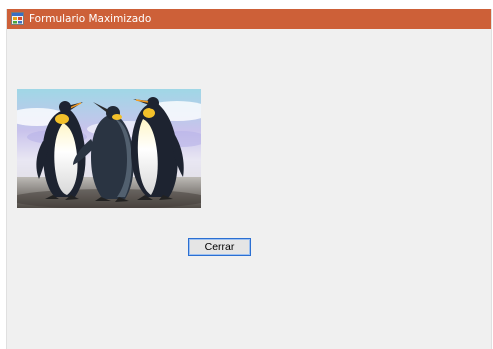 Image resolution: width=493 pixels, height=349 pixels. I want to click on windows-form-icon, so click(17, 18).